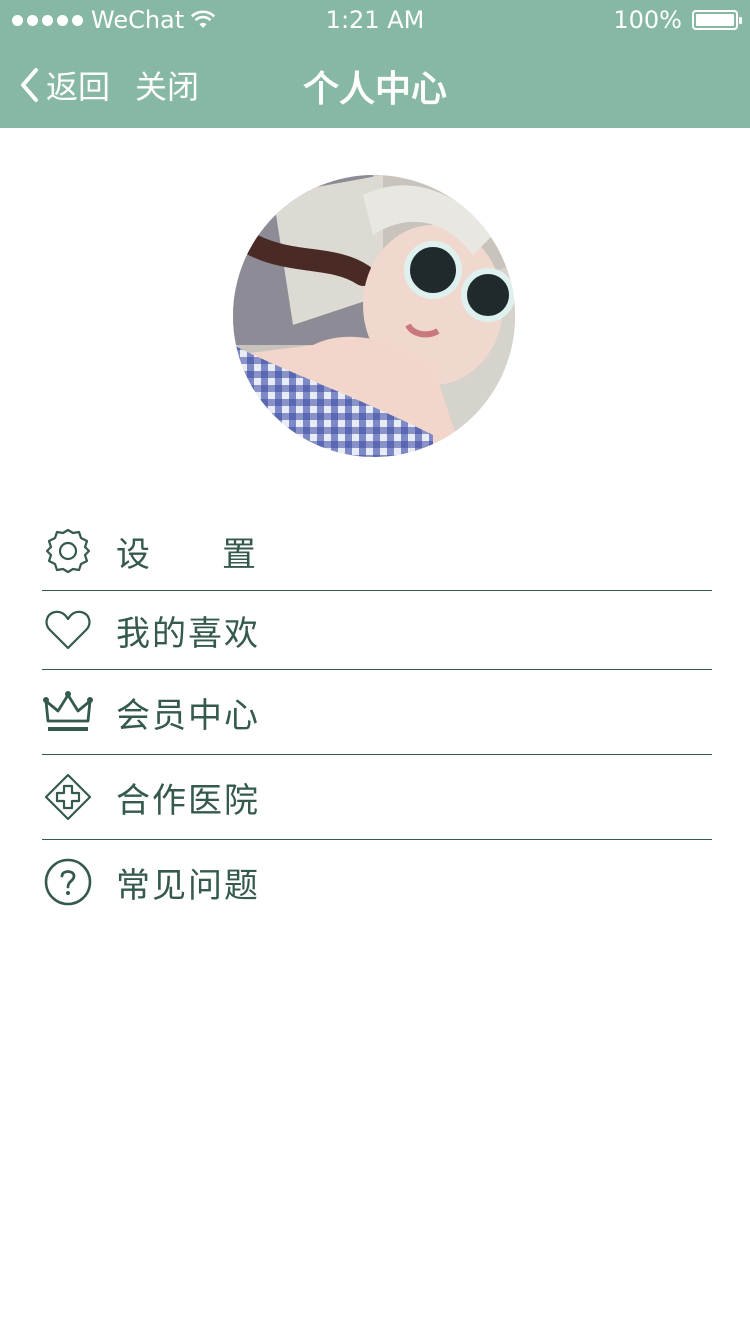 Image resolution: width=750 pixels, height=1334 pixels. I want to click on page-title: 个人中心, so click(374, 89).